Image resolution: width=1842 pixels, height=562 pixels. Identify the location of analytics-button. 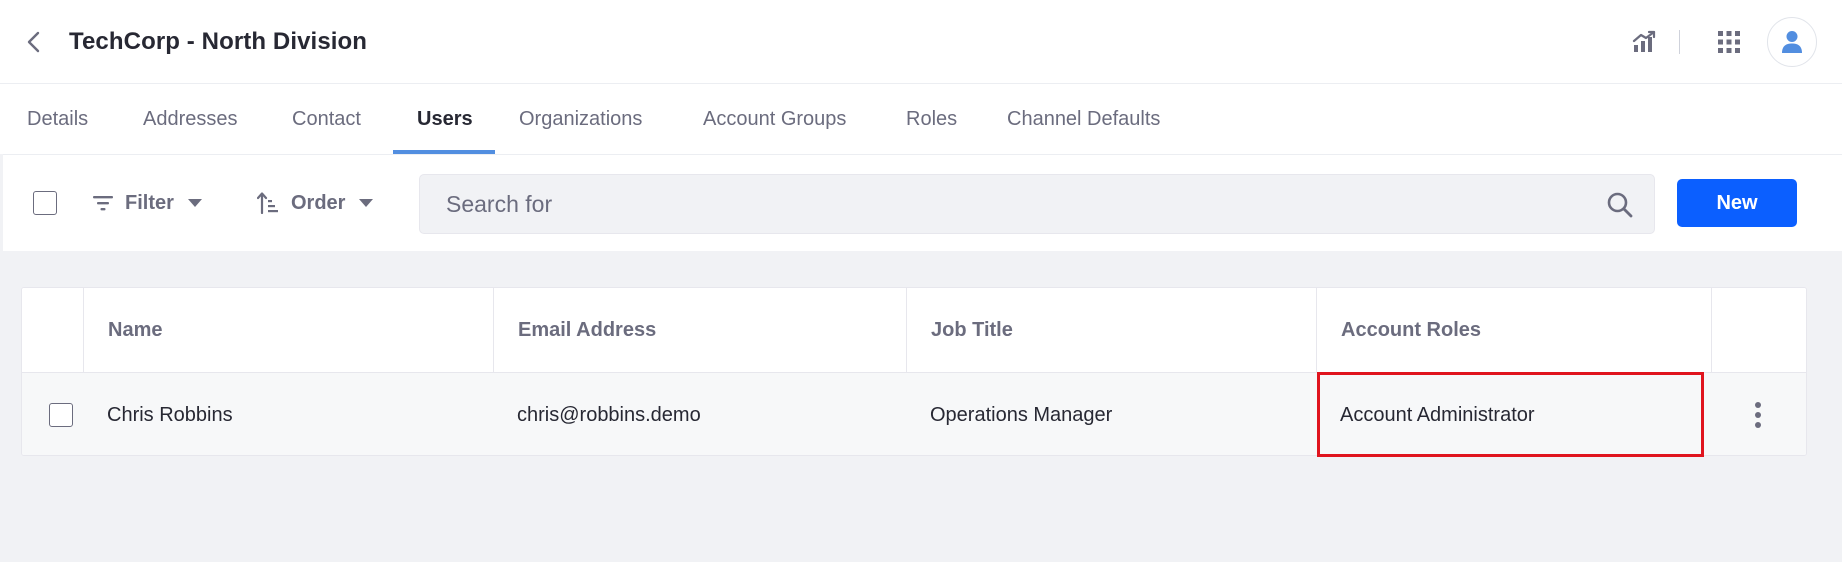
(1645, 42).